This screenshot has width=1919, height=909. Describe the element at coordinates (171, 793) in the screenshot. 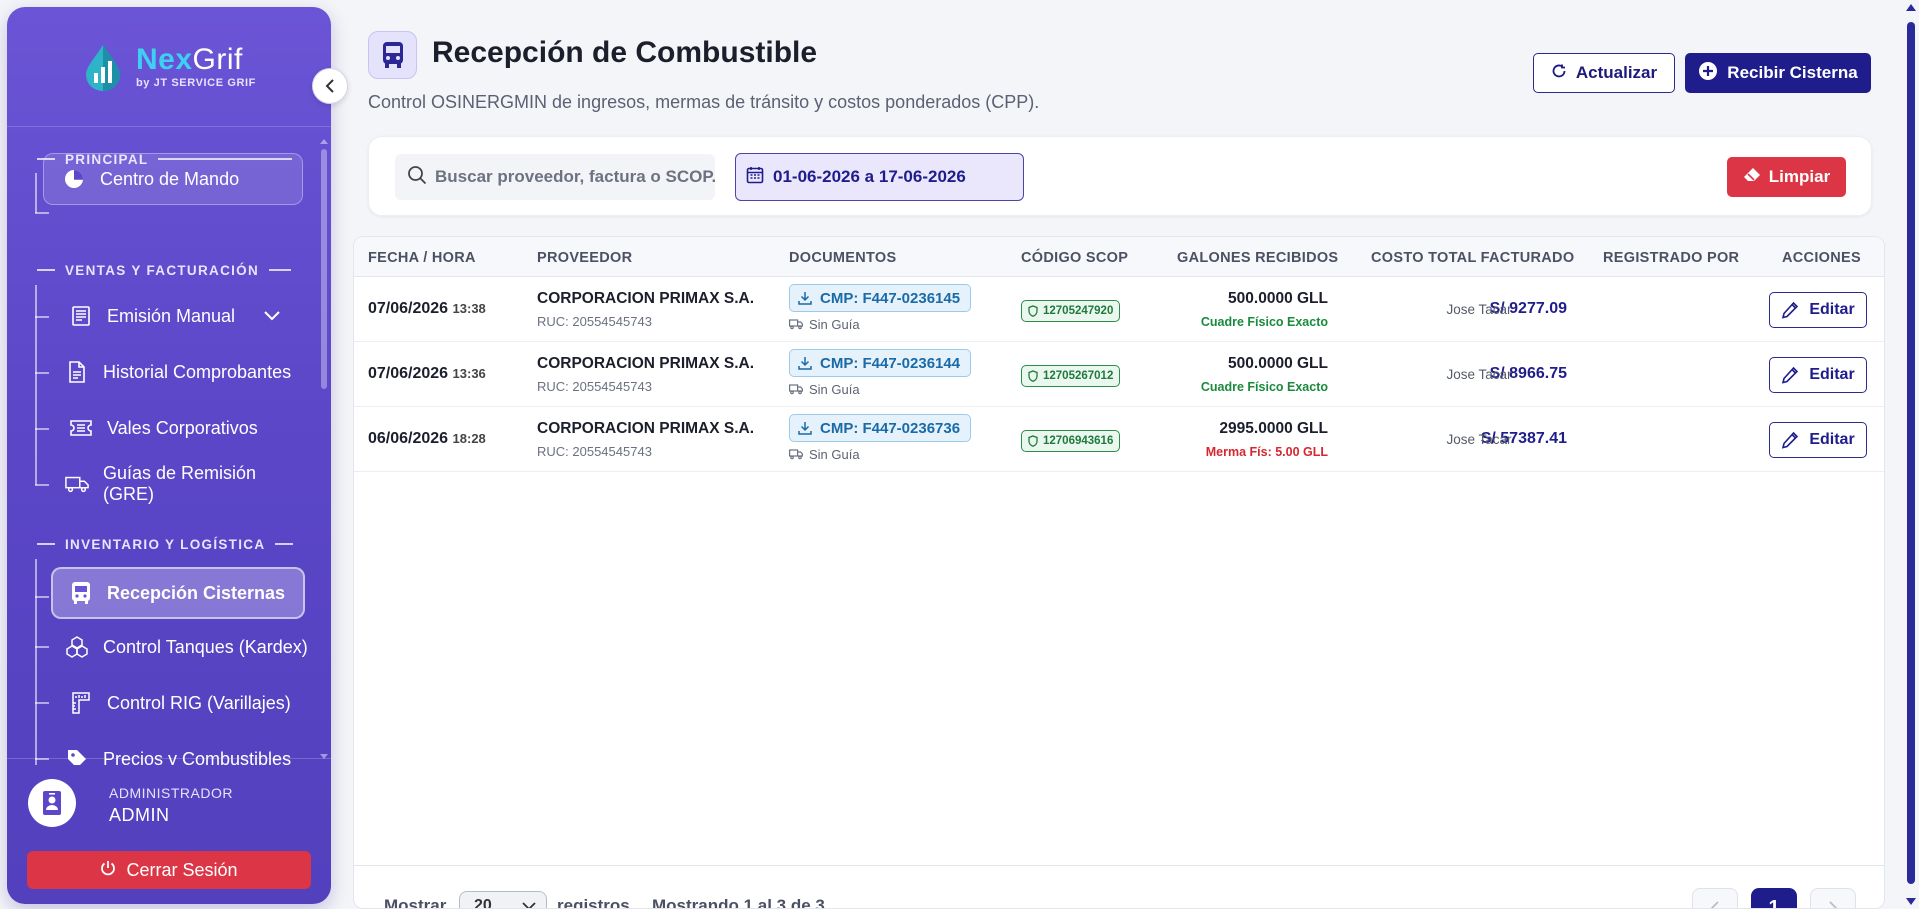

I see `user-role: ADMINISTRADOR` at that location.